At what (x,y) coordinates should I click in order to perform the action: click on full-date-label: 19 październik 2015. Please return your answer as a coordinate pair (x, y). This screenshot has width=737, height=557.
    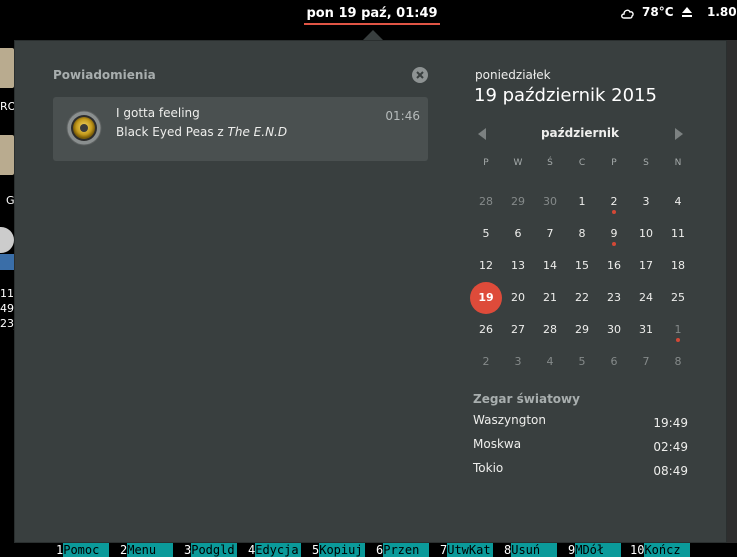
    Looking at the image, I should click on (565, 95).